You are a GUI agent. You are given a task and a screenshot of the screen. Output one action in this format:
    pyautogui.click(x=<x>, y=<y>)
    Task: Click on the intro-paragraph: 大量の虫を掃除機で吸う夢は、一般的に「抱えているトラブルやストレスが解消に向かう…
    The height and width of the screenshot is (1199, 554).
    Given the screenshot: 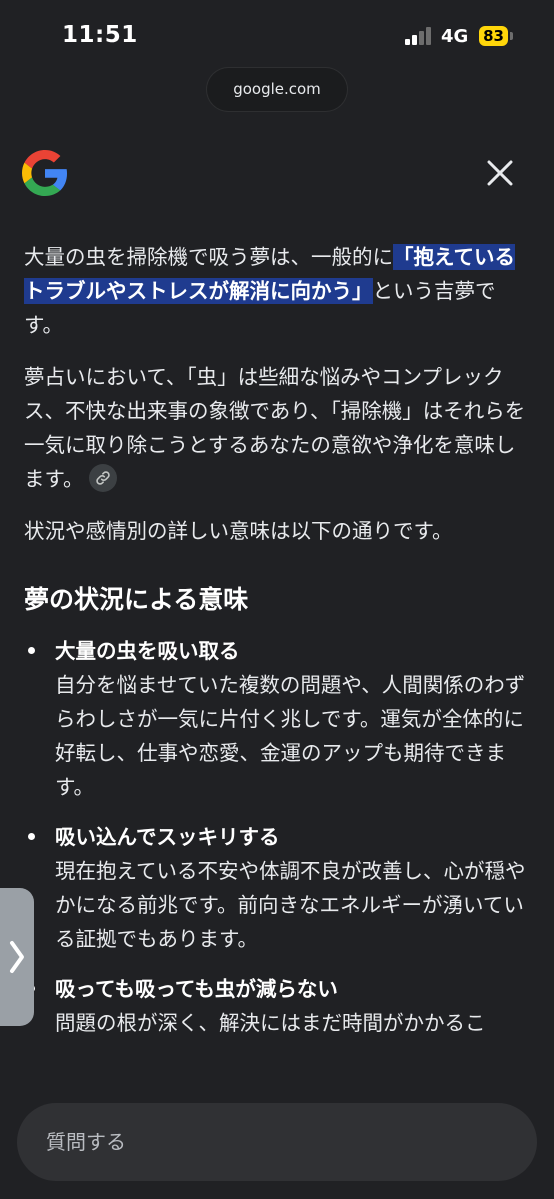 What is the action you would take?
    pyautogui.click(x=277, y=291)
    